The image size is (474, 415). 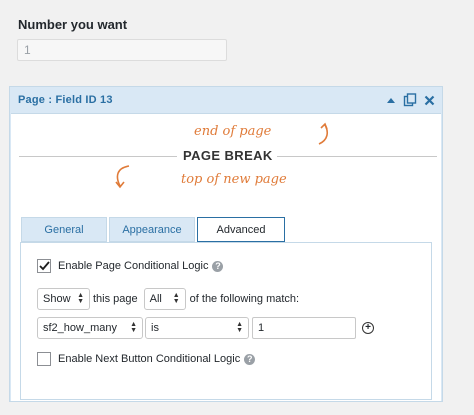 I want to click on tab-appearance: Appearance, so click(x=152, y=229).